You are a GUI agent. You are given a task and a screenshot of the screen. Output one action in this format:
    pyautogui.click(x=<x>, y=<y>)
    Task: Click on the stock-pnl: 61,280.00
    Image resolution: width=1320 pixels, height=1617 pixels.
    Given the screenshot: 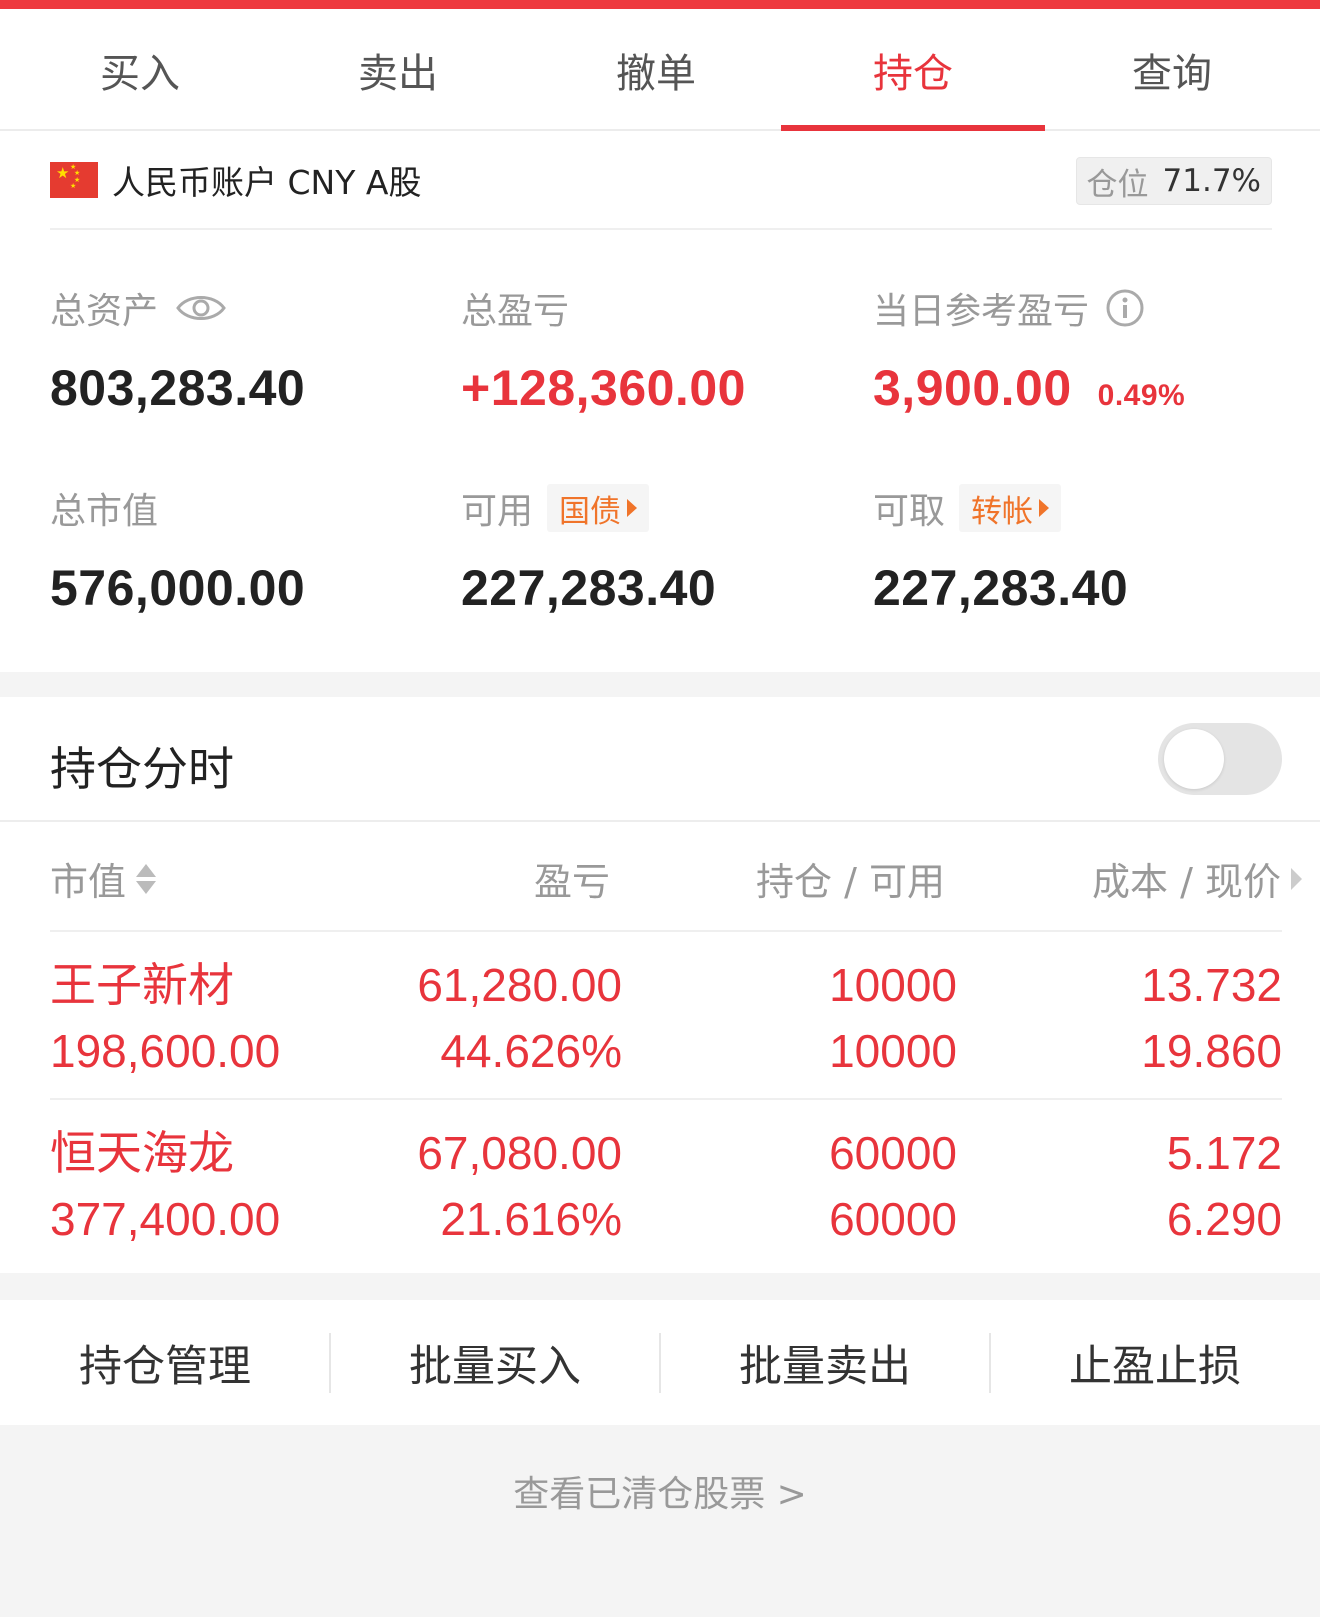 What is the action you would take?
    pyautogui.click(x=519, y=985)
    